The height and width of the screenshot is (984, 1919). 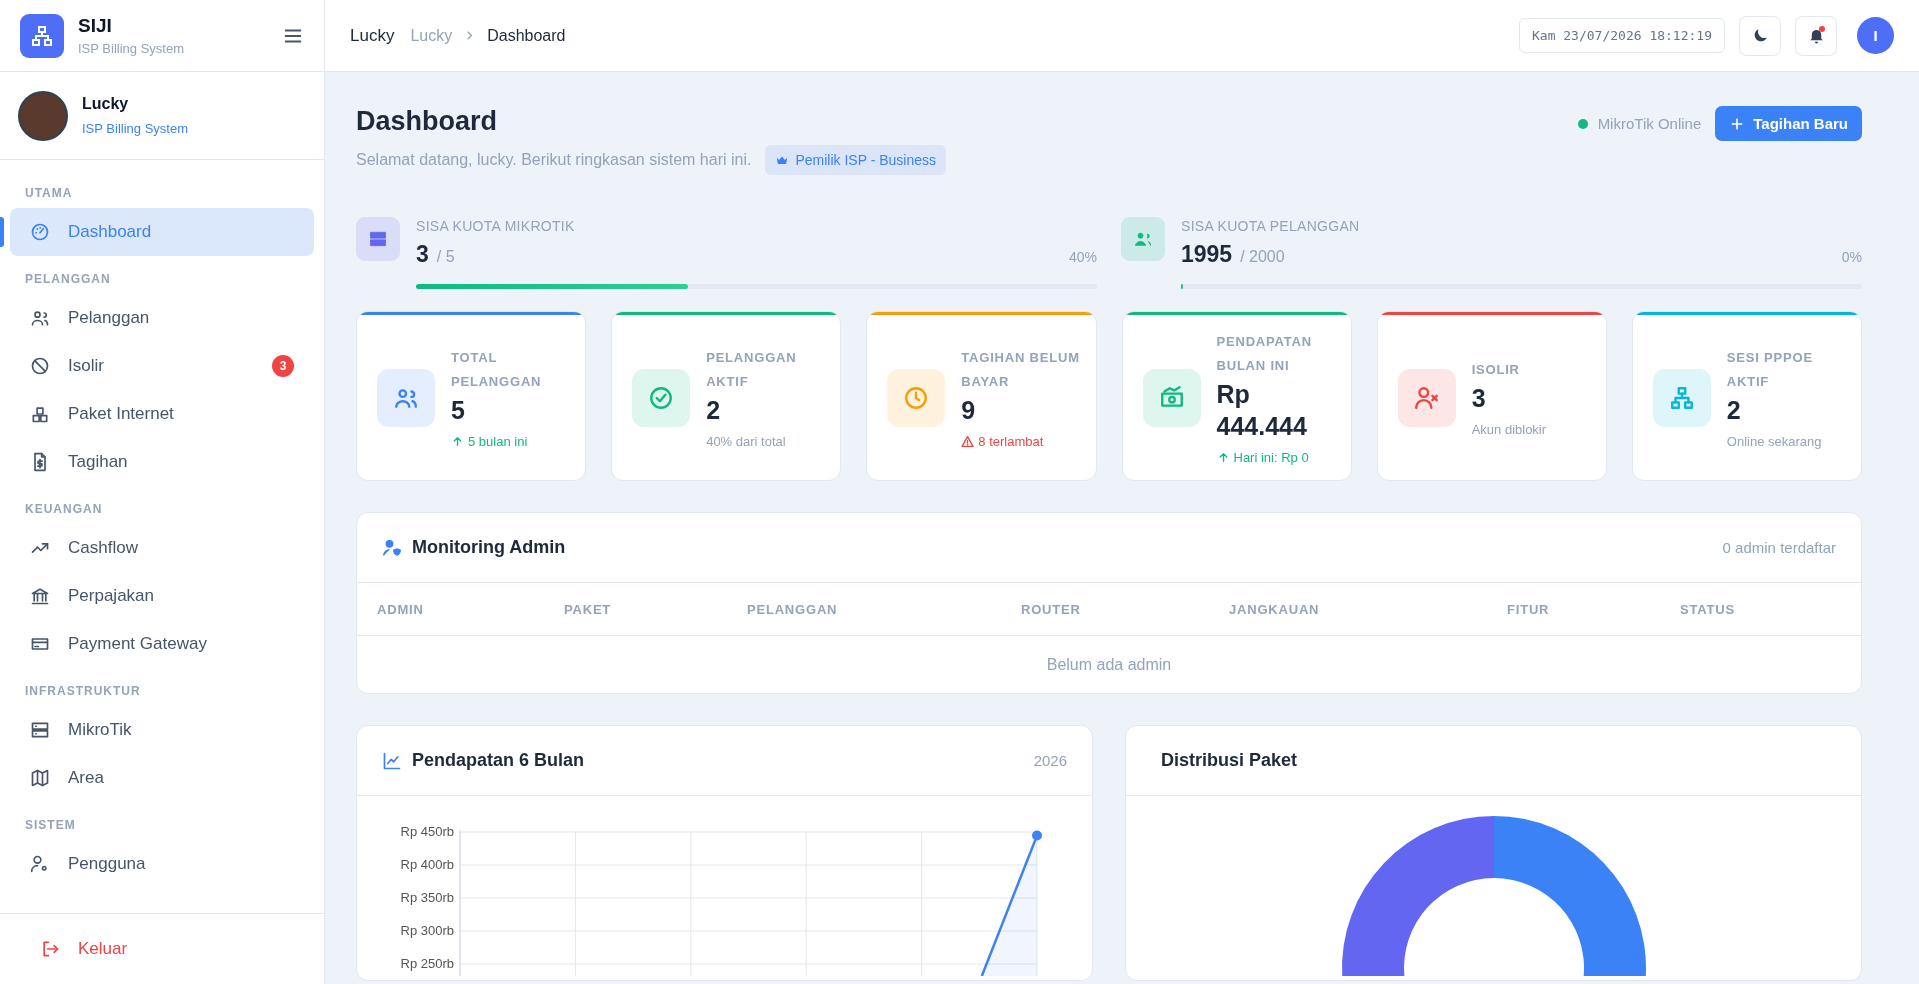 What do you see at coordinates (752, 370) in the screenshot?
I see `stat-label: PELANGGAN AKTIF` at bounding box center [752, 370].